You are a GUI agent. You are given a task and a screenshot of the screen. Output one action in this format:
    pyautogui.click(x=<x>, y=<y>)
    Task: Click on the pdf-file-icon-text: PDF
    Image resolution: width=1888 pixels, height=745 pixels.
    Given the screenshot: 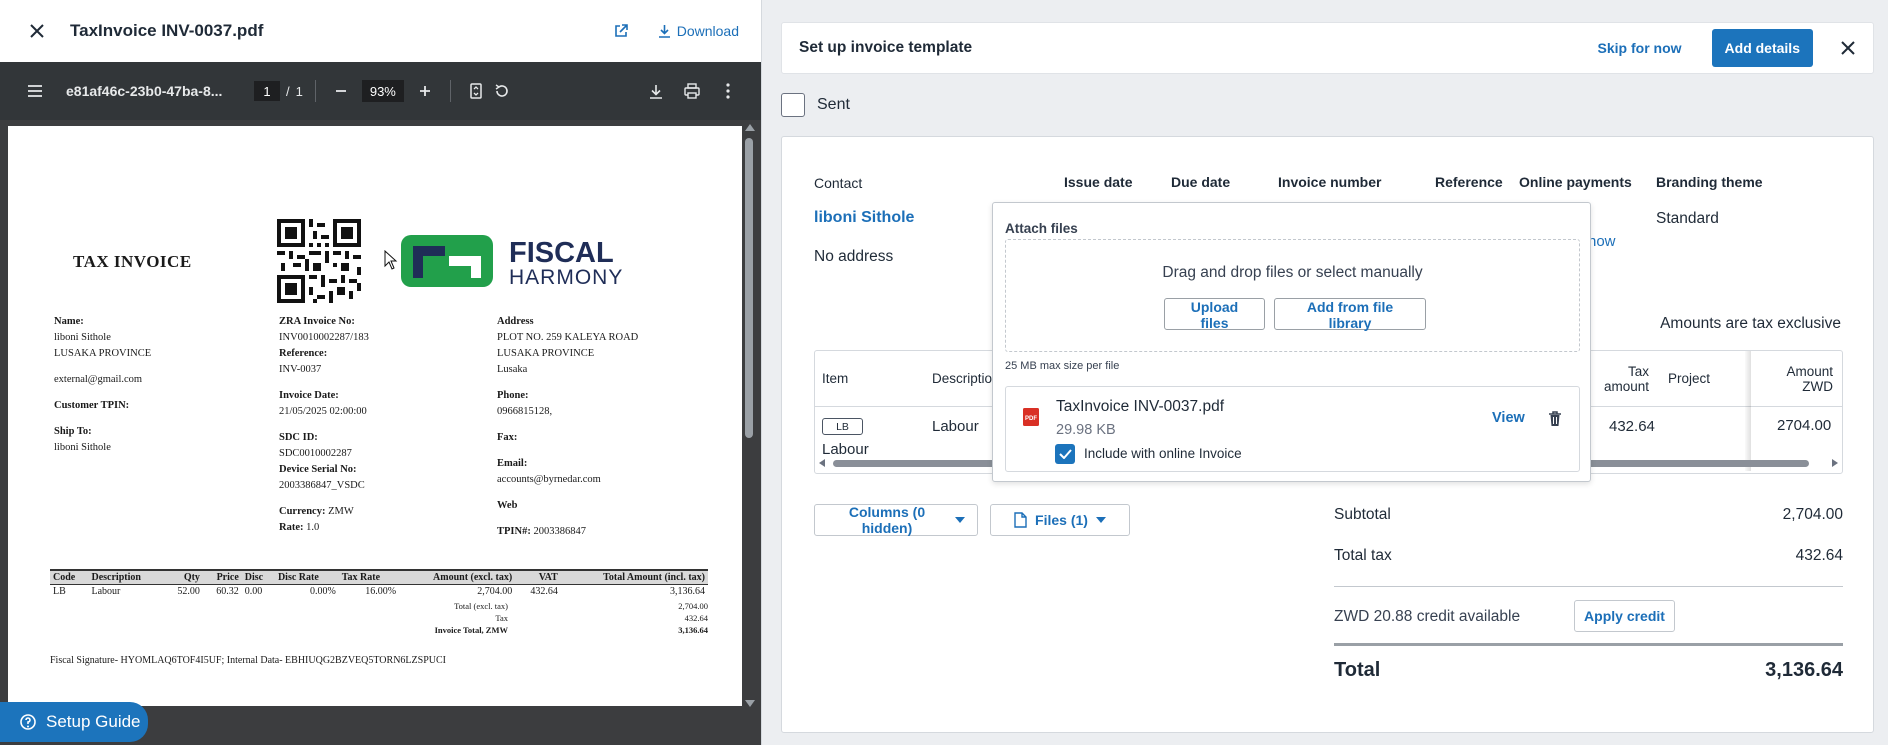 What is the action you would take?
    pyautogui.click(x=1031, y=419)
    